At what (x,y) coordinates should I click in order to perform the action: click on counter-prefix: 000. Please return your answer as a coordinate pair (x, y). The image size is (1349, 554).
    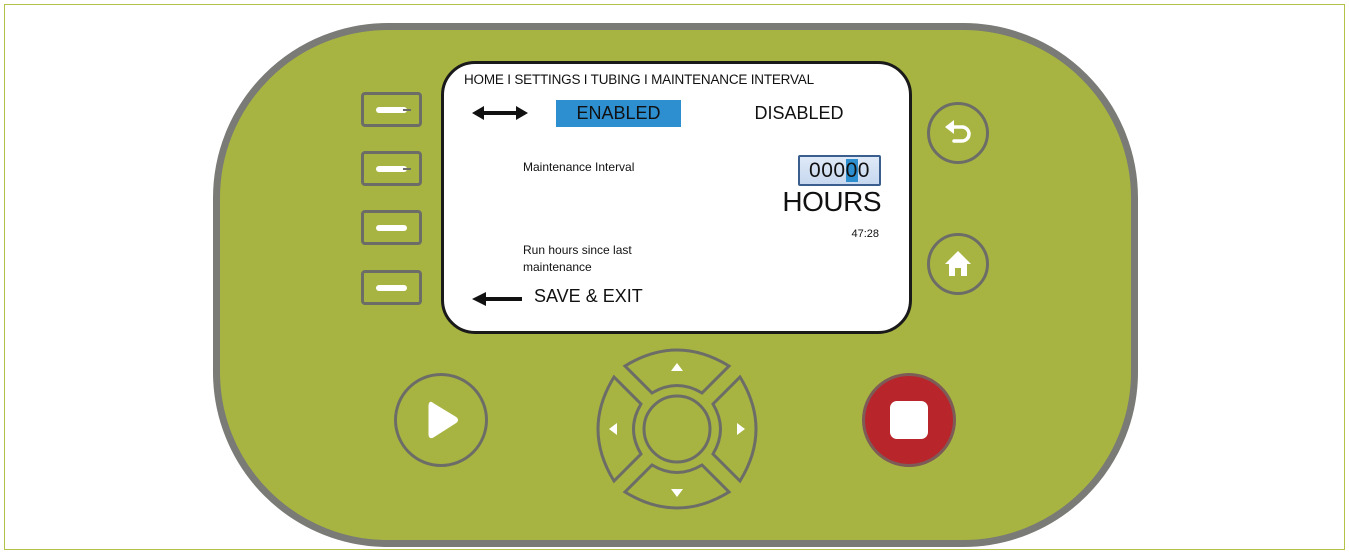
    Looking at the image, I should click on (827, 170).